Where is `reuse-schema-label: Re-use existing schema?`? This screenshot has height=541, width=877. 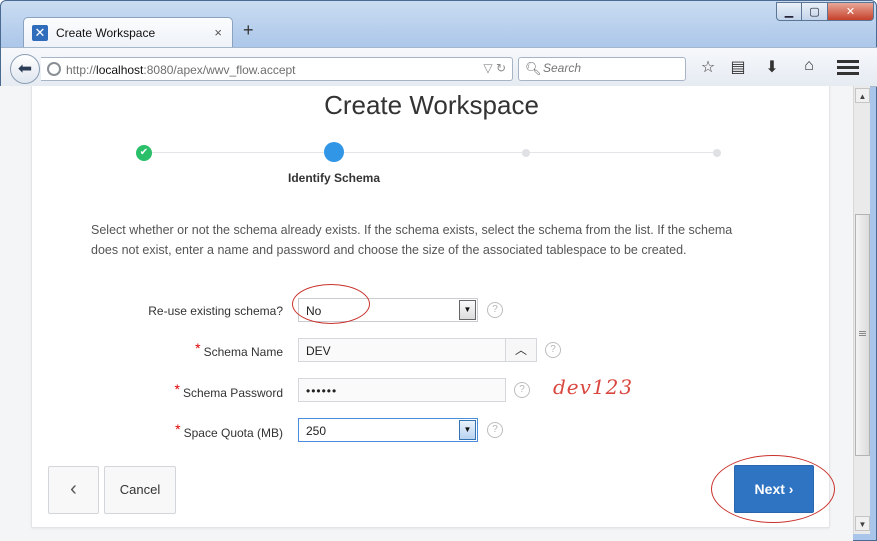 reuse-schema-label: Re-use existing schema? is located at coordinates (215, 311).